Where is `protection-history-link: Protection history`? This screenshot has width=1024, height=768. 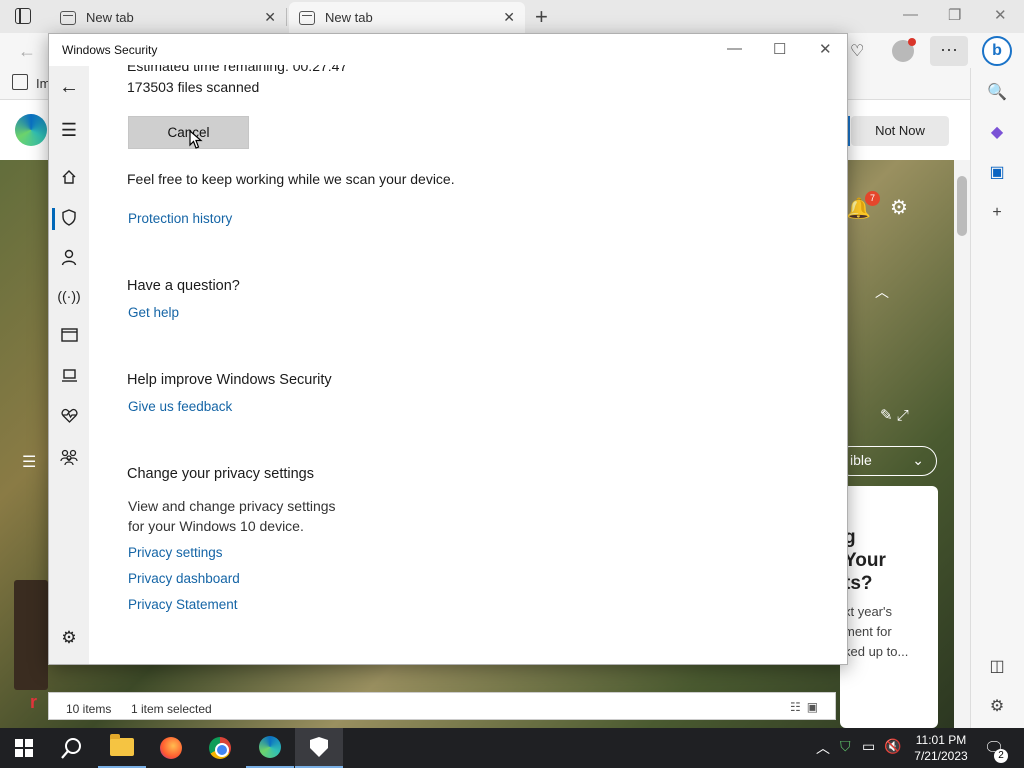 protection-history-link: Protection history is located at coordinates (180, 218).